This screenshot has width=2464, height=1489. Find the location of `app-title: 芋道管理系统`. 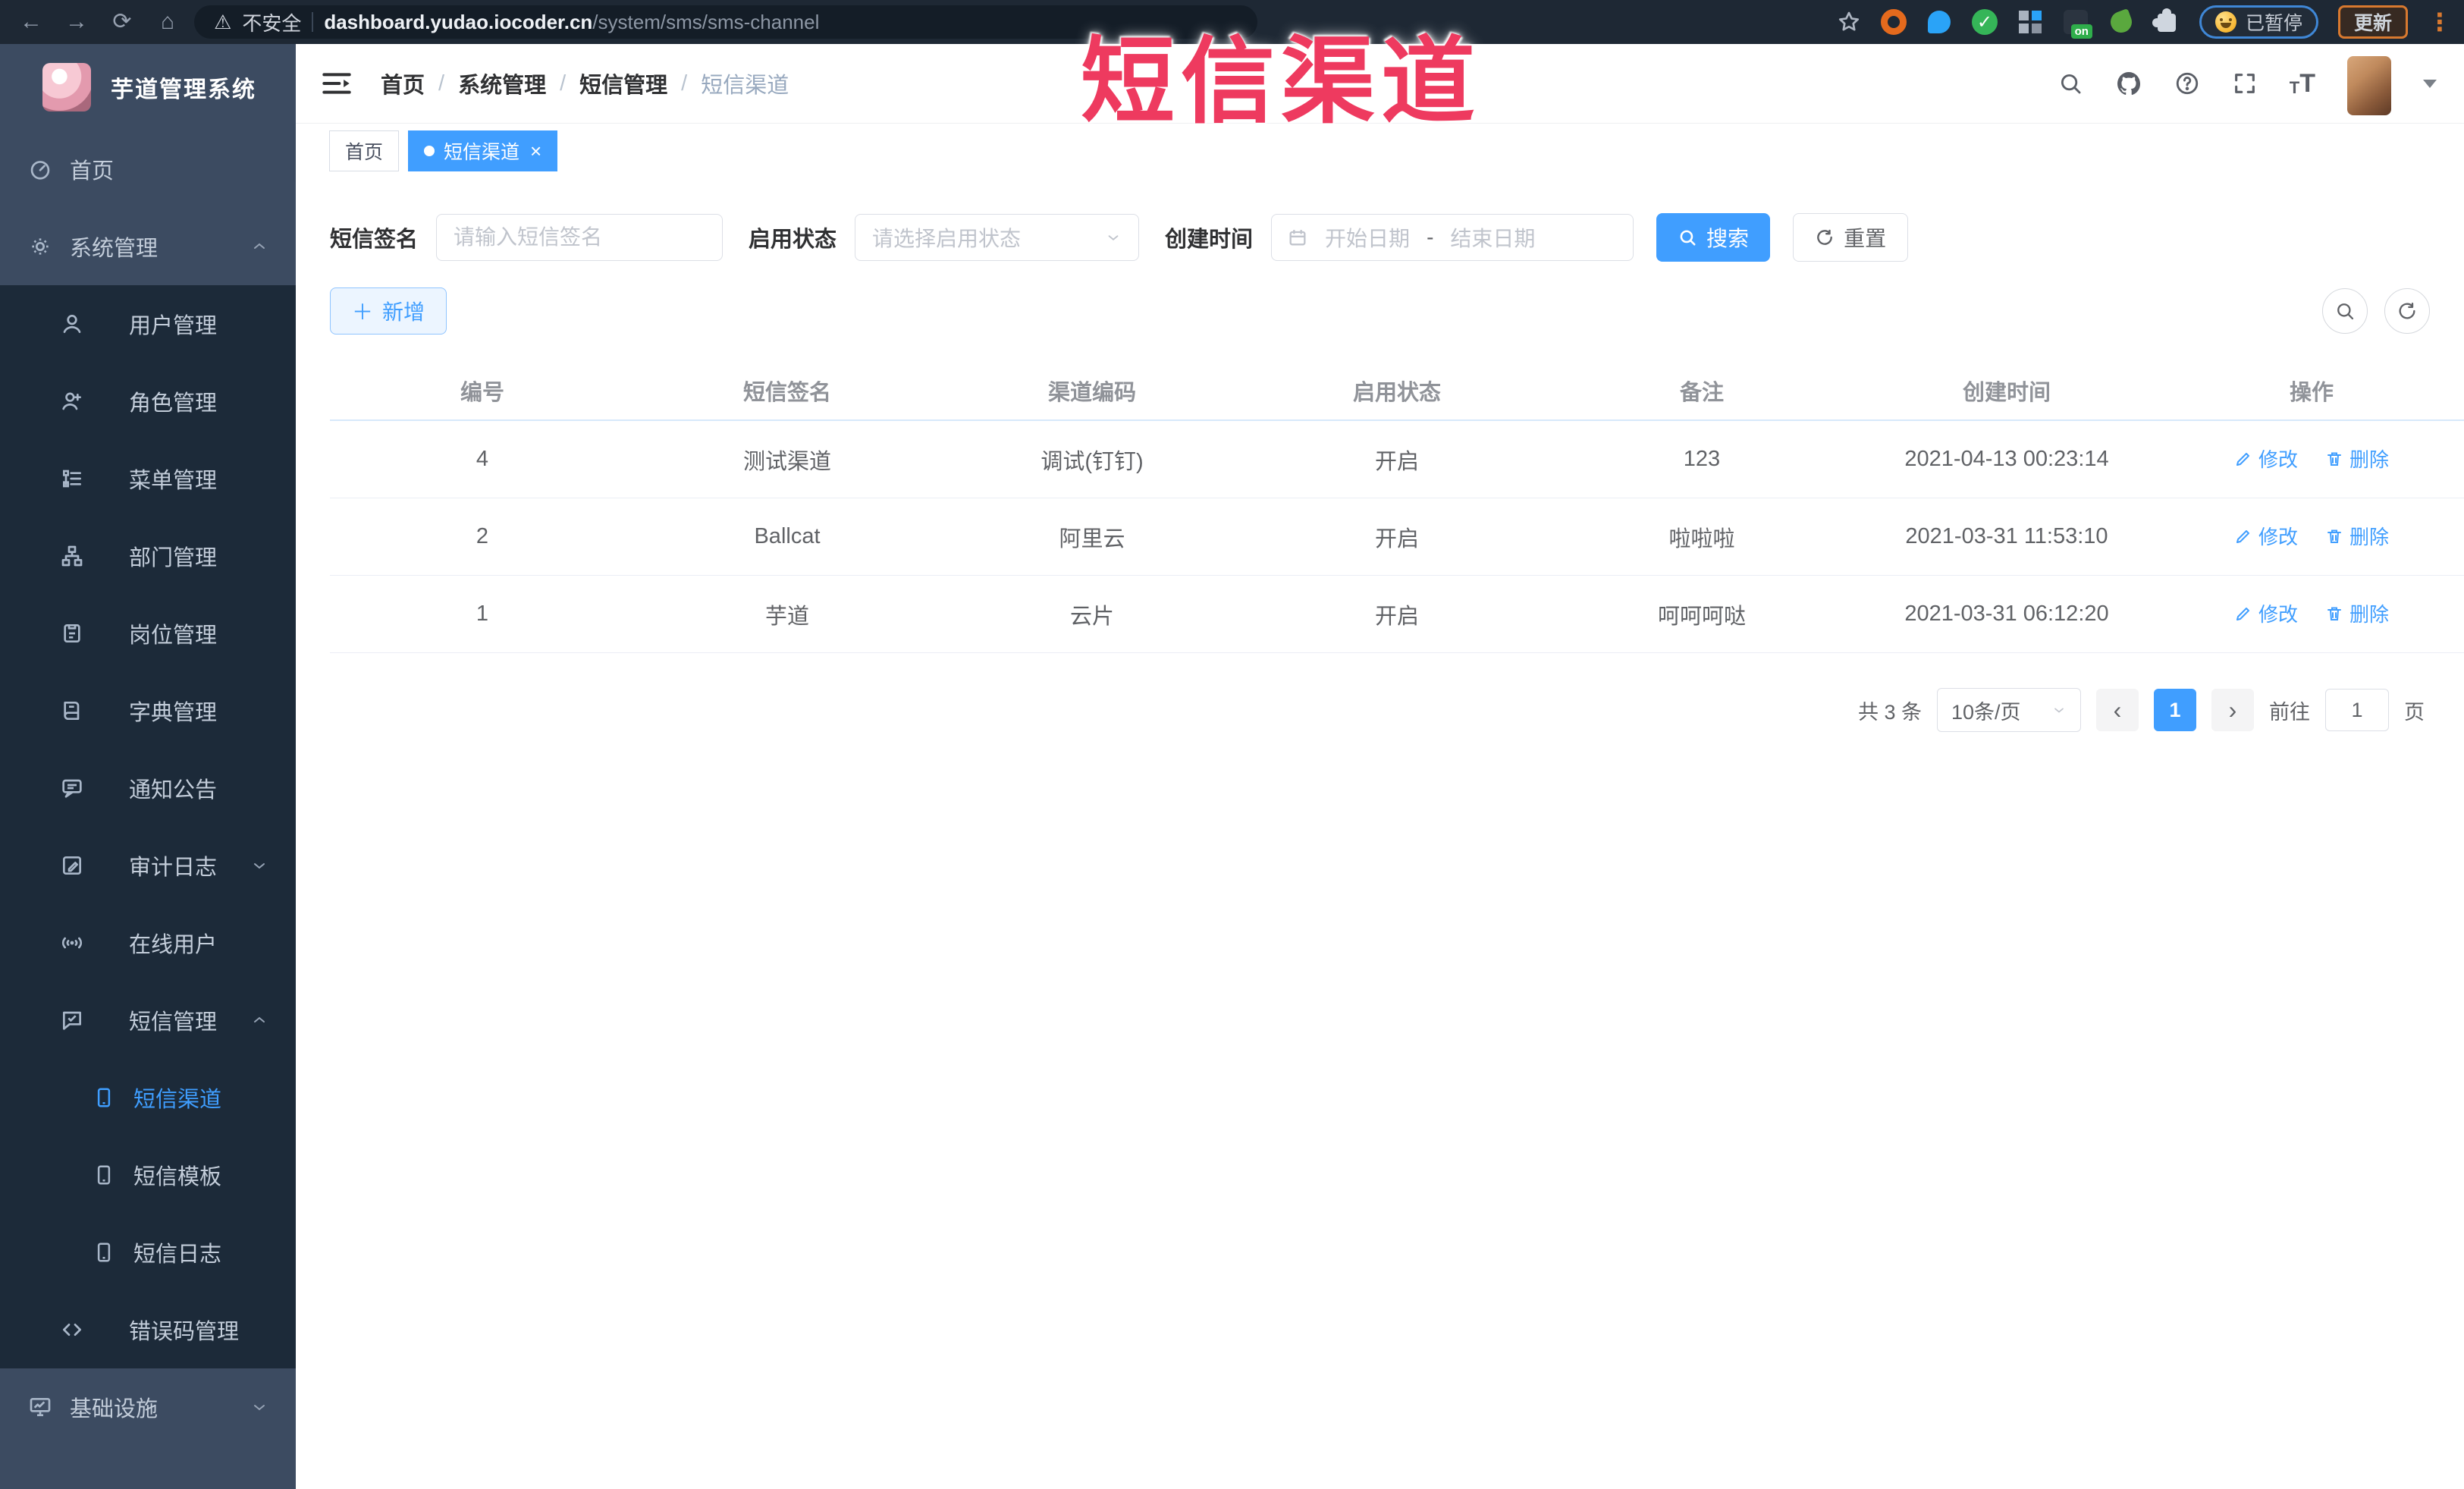

app-title: 芋道管理系统 is located at coordinates (183, 89).